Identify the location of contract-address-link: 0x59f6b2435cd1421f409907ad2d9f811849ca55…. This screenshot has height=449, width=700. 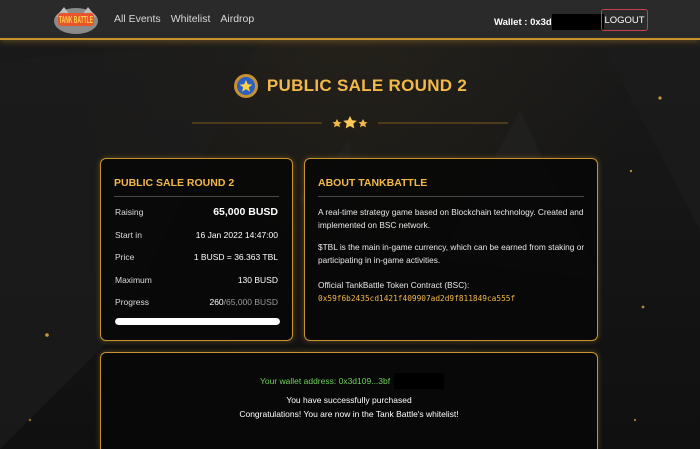
(416, 298).